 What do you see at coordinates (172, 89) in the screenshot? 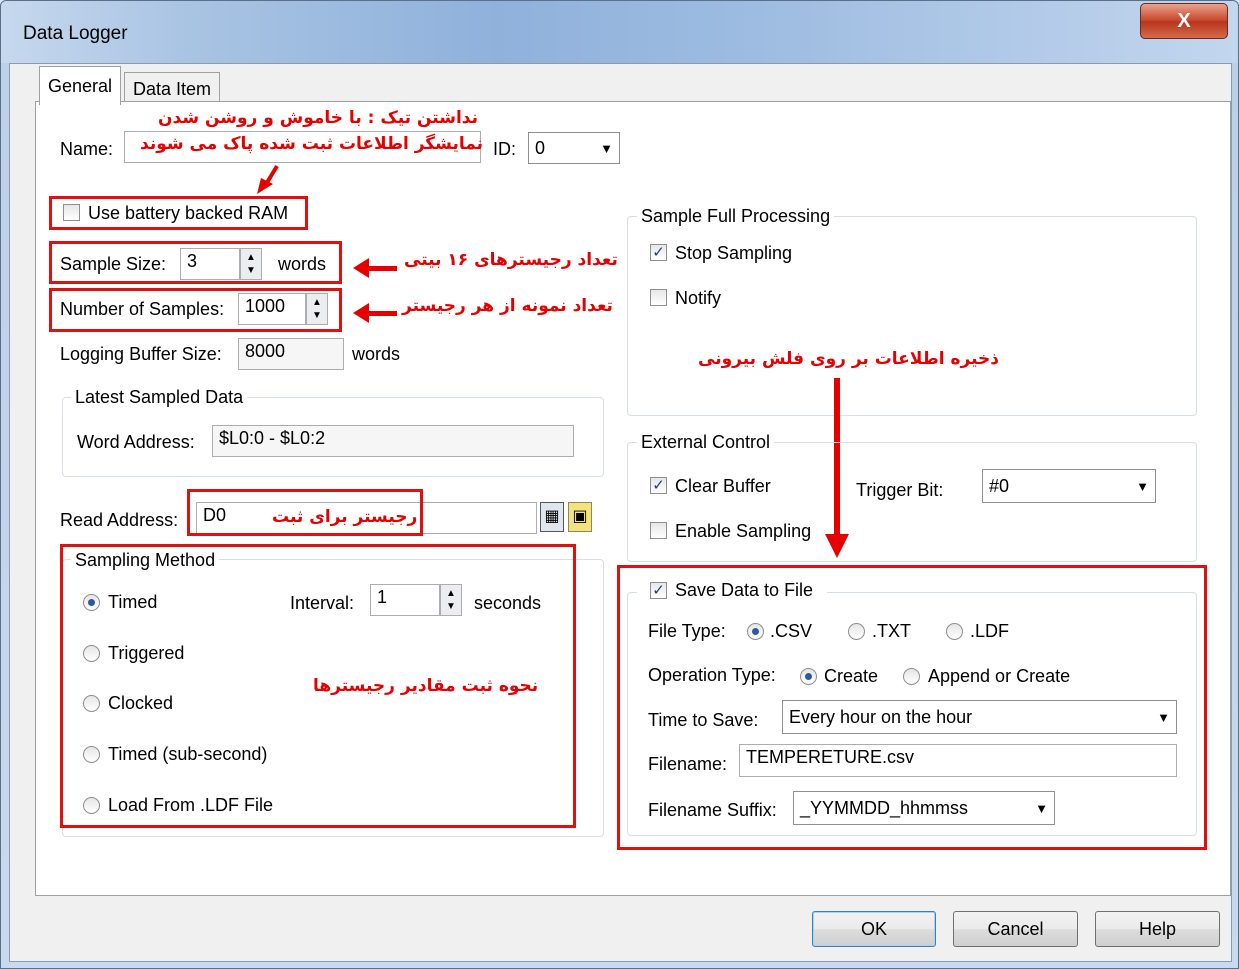
I see `tab-data-item-label: Data Item` at bounding box center [172, 89].